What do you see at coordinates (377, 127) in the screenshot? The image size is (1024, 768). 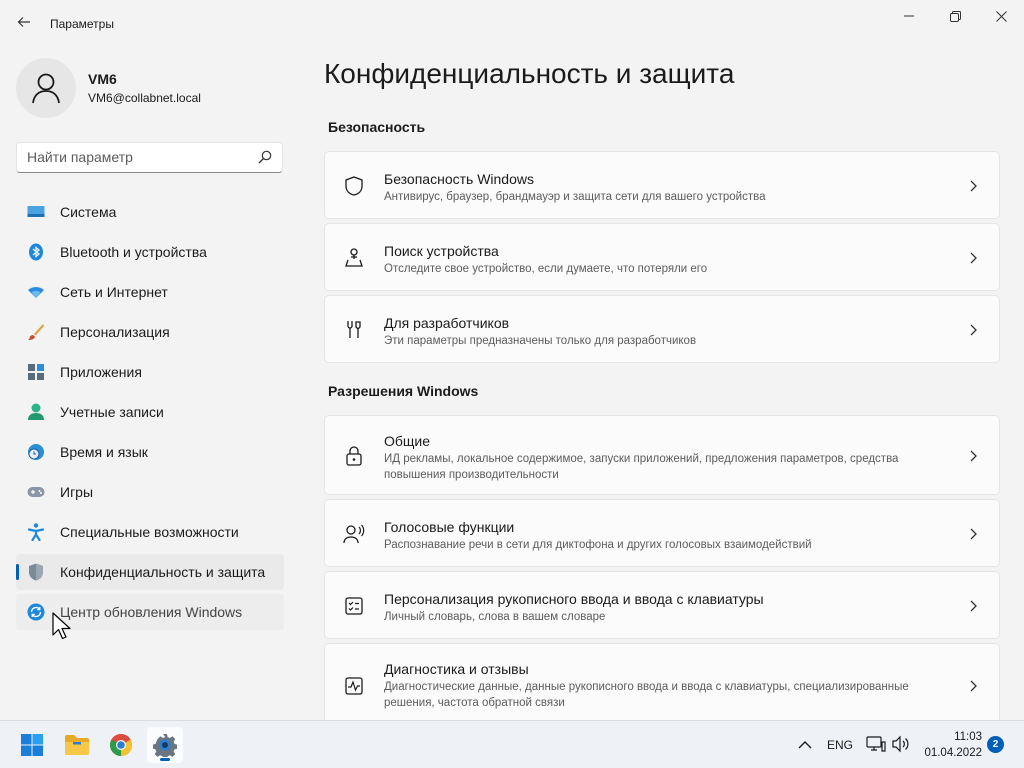 I see `section-heading-security: Безопасность` at bounding box center [377, 127].